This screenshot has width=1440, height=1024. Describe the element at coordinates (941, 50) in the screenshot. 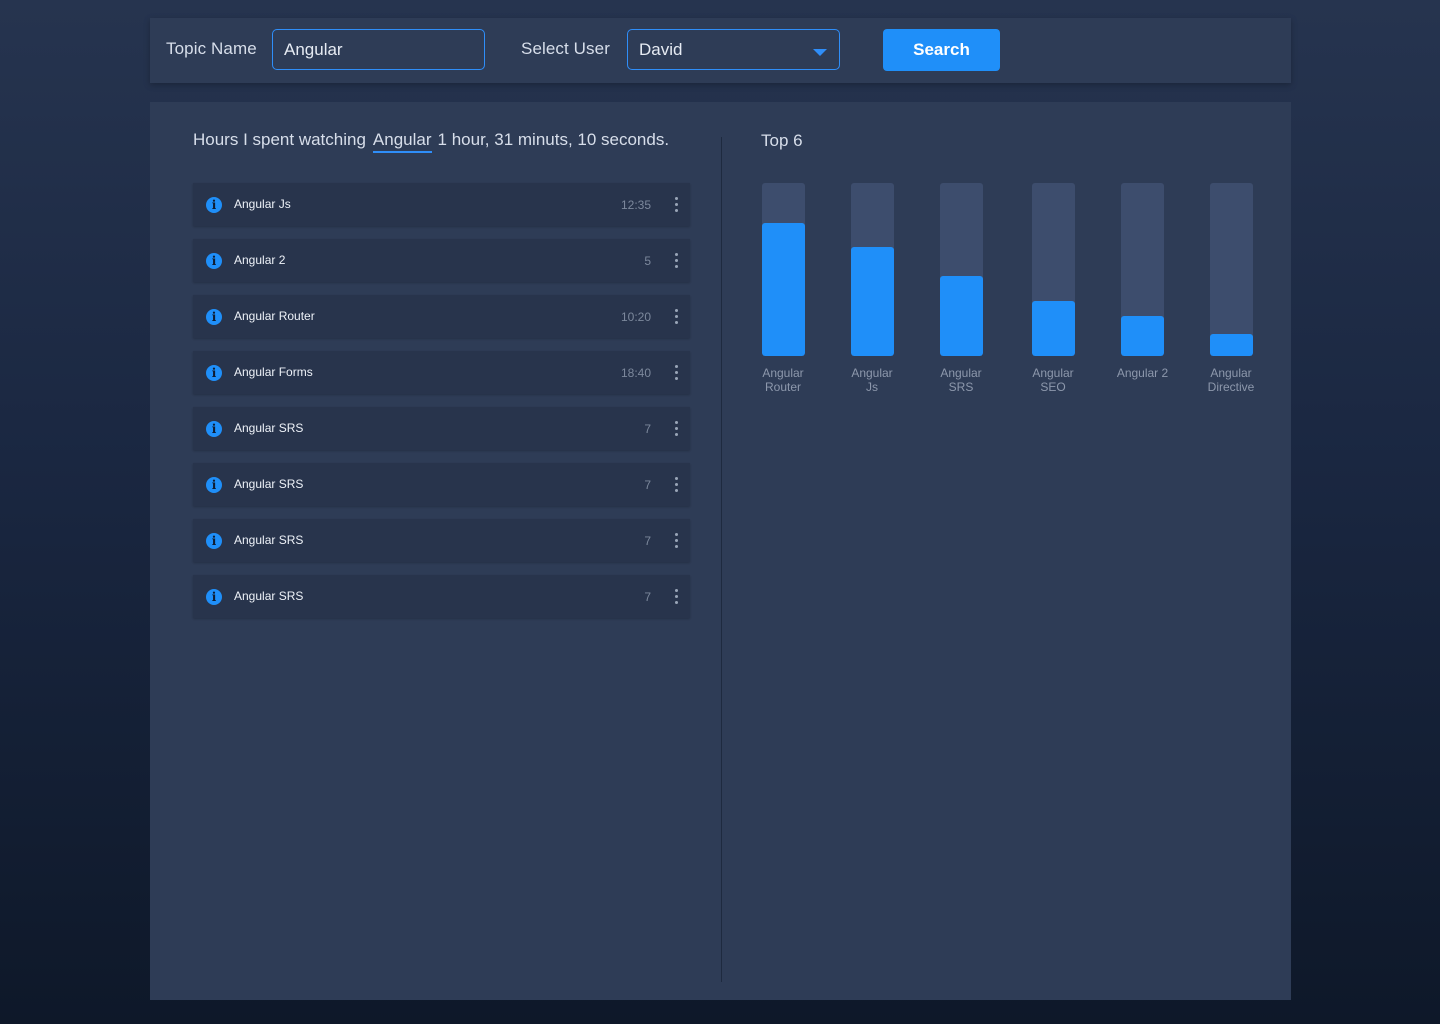

I see `search-button: Search` at that location.